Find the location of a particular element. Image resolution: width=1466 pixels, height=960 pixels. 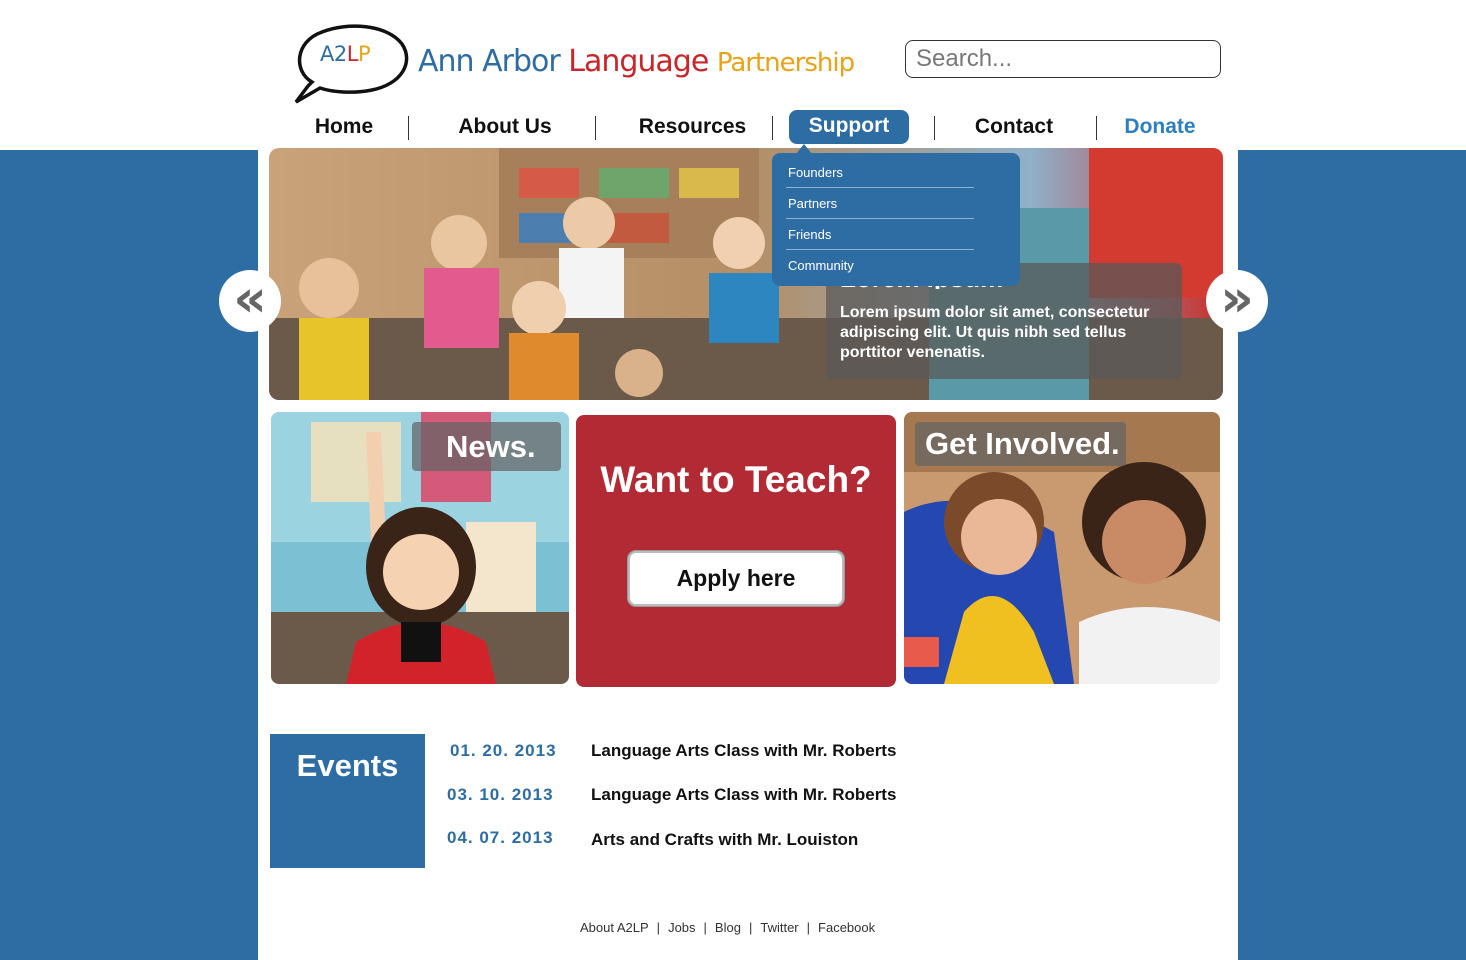

nav-donate: Donate is located at coordinates (1160, 127).